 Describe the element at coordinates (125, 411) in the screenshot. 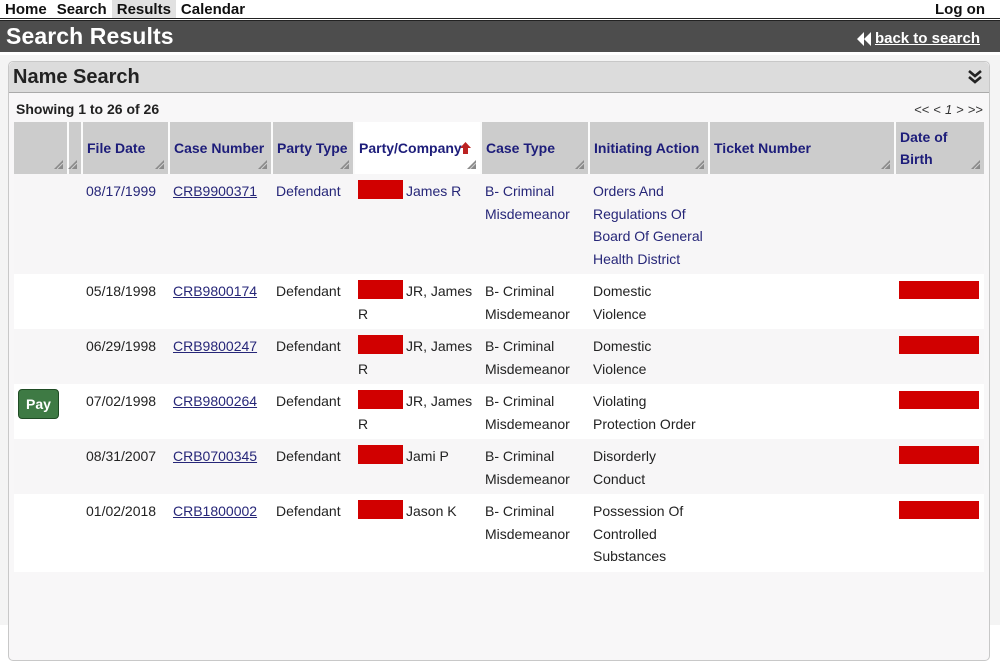

I see `cell-file-date: 07/02/1998` at that location.